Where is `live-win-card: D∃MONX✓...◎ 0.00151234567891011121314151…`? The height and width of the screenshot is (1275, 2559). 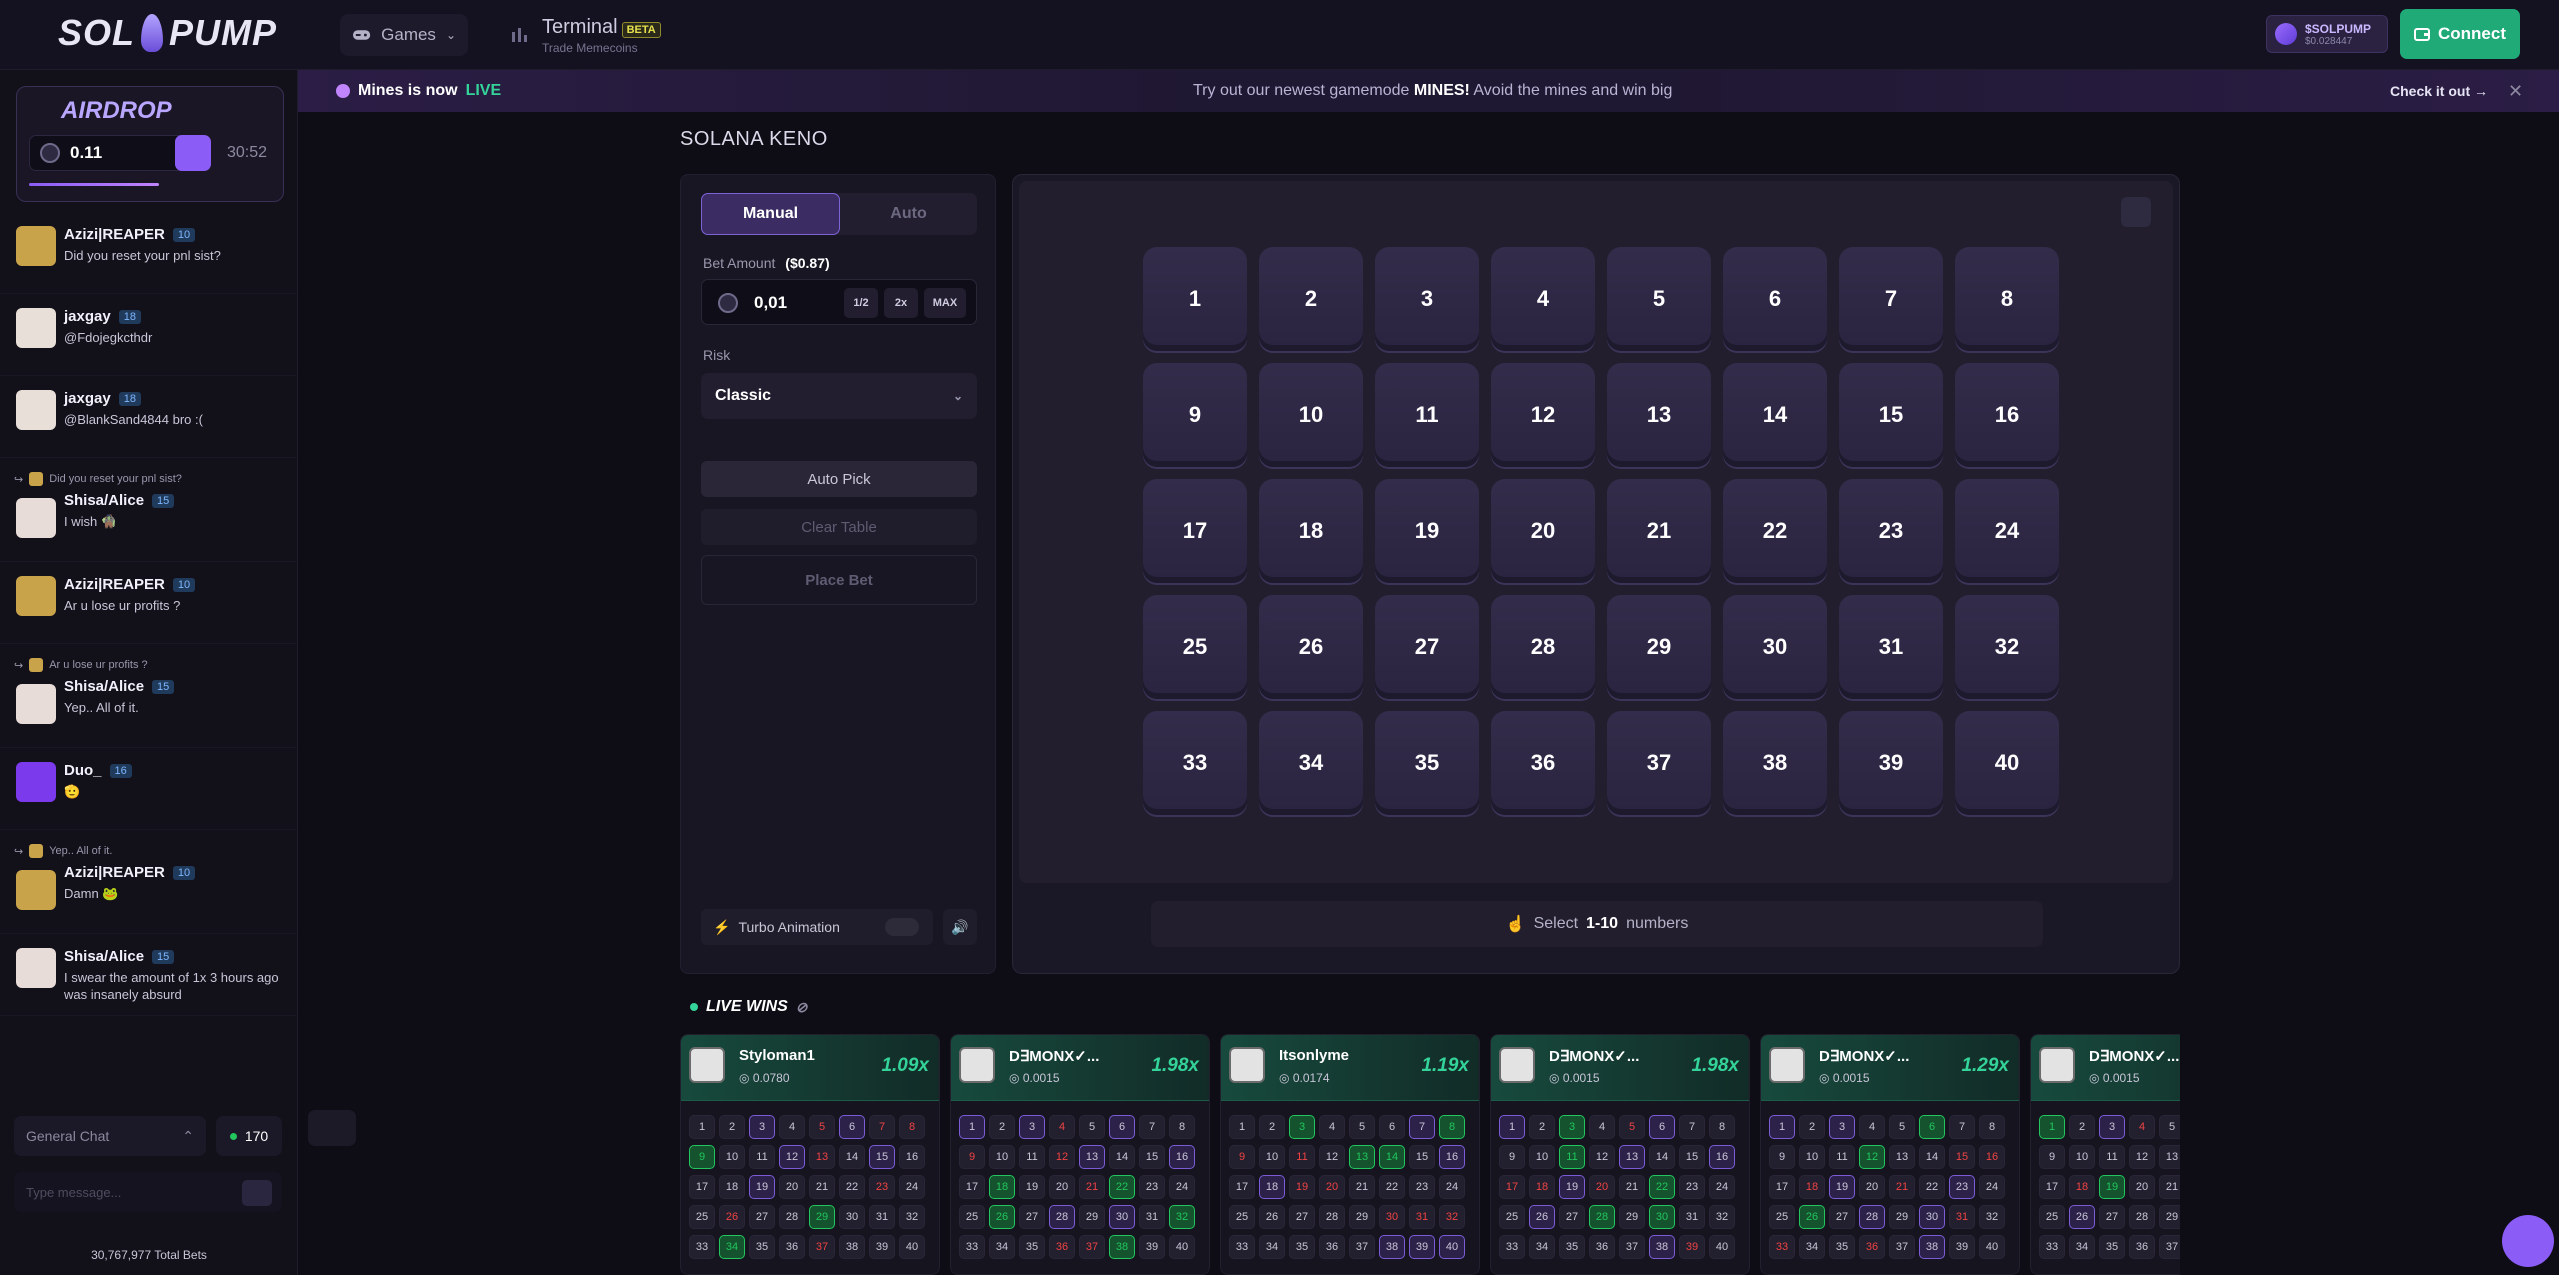 live-win-card: D∃MONX✓...◎ 0.00151234567891011121314151… is located at coordinates (2105, 1154).